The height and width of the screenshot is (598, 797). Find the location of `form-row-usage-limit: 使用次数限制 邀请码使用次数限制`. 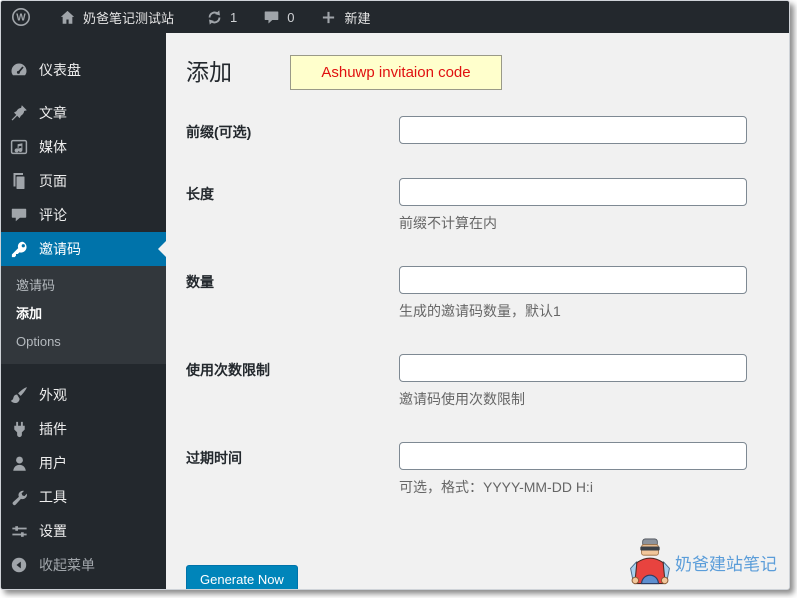

form-row-usage-limit: 使用次数限制 邀请码使用次数限制 is located at coordinates (477, 381).